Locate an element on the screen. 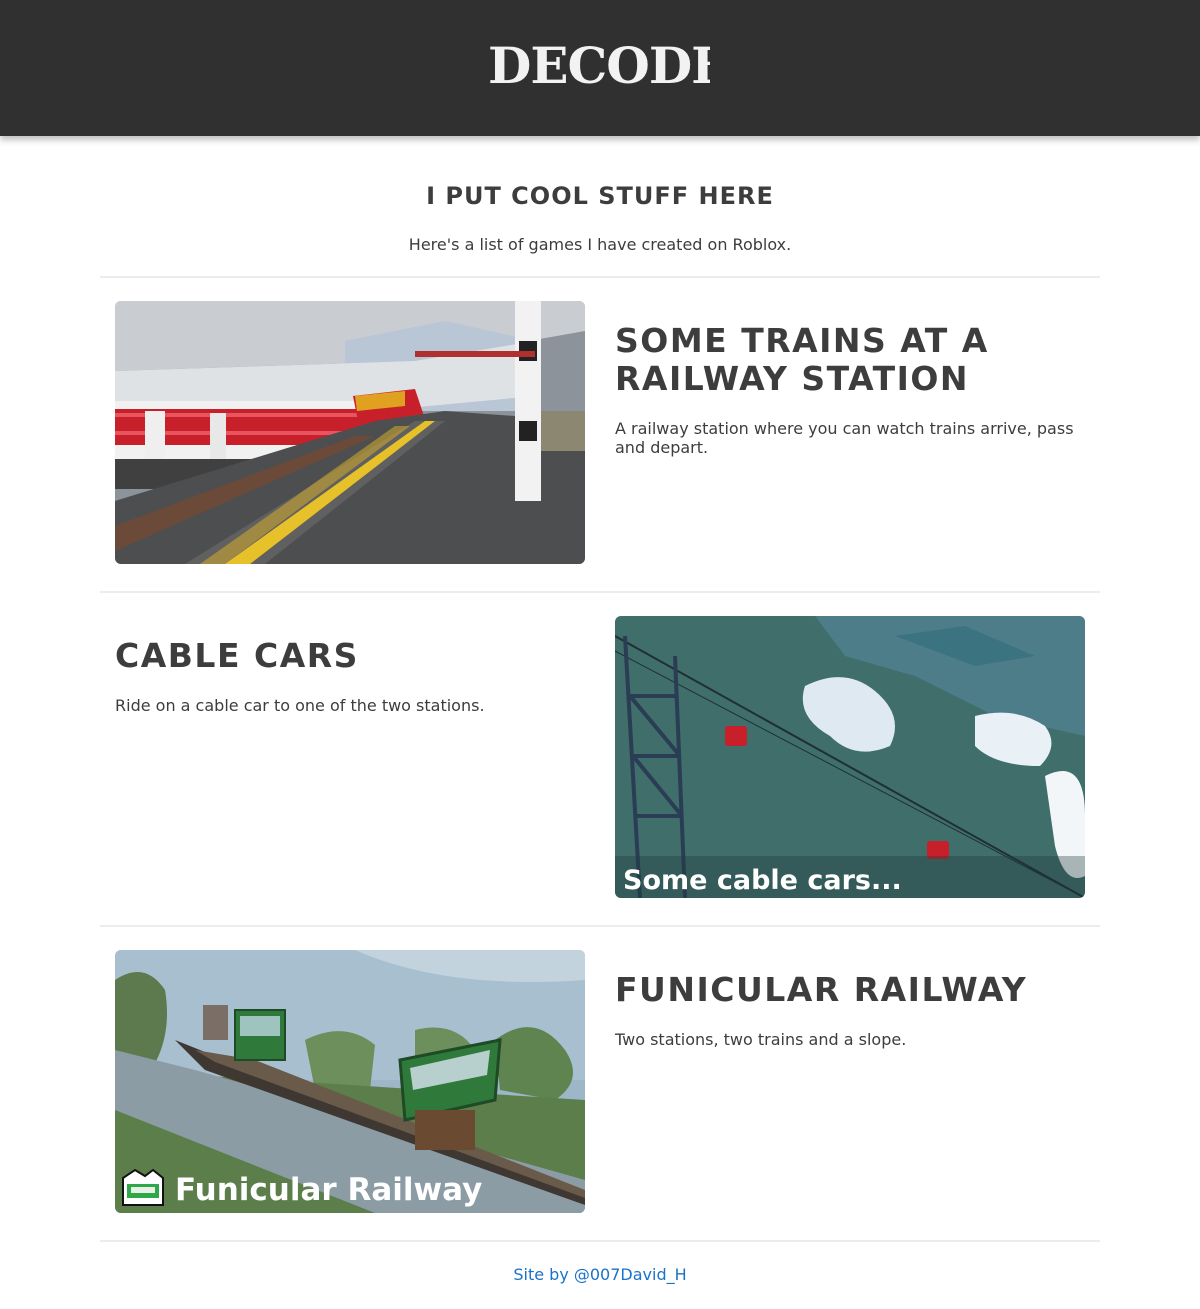  page-title: I PUT COOL STUFF HERE is located at coordinates (600, 196).